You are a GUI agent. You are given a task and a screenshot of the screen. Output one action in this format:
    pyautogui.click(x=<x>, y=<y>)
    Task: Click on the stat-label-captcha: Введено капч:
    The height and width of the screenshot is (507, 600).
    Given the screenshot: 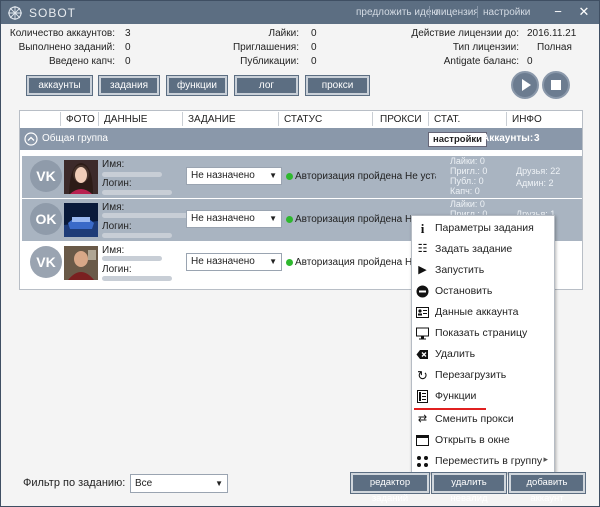 What is the action you would take?
    pyautogui.click(x=81, y=61)
    